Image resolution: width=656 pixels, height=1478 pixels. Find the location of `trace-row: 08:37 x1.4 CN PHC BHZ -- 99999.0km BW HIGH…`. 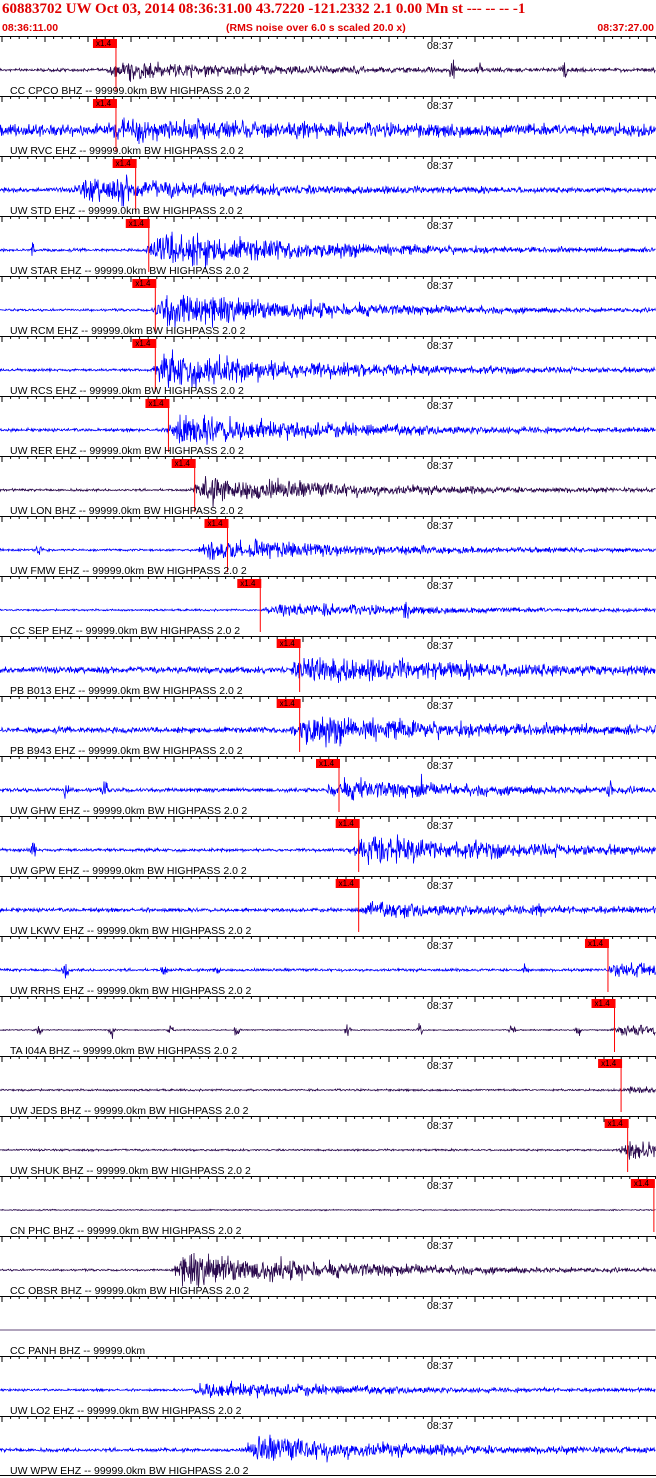

trace-row: 08:37 x1.4 CN PHC BHZ -- 99999.0km BW HIGH… is located at coordinates (328, 1206).